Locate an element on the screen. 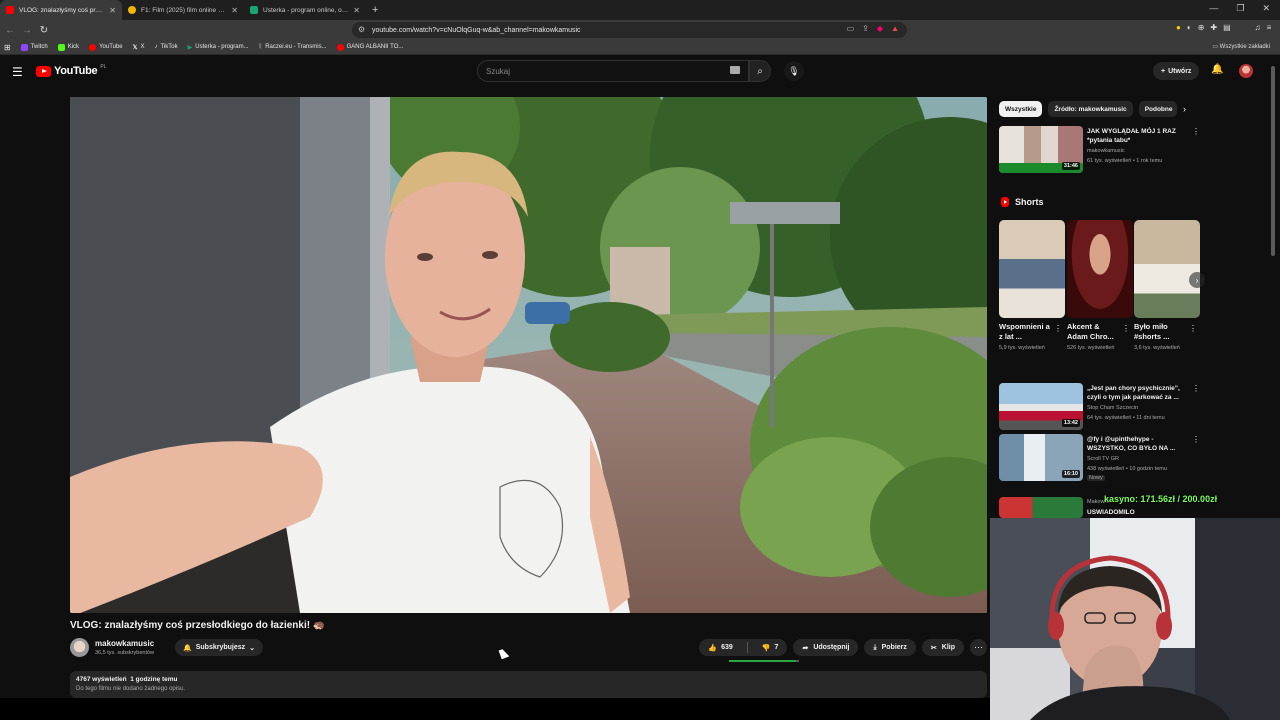  bookmark-tiktok: ♪ TikTok is located at coordinates (166, 47).